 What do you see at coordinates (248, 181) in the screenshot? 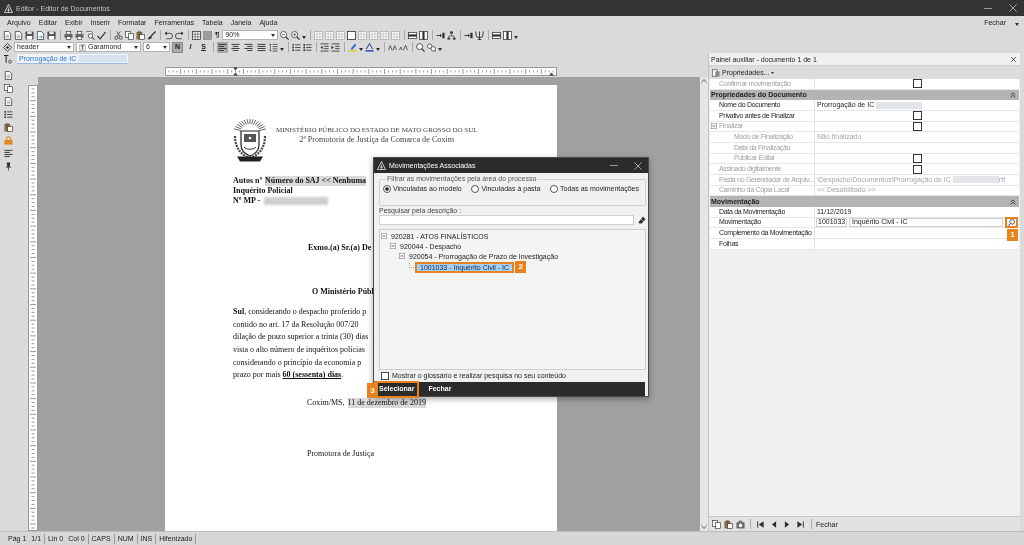
I see `case-label: Autos nº` at bounding box center [248, 181].